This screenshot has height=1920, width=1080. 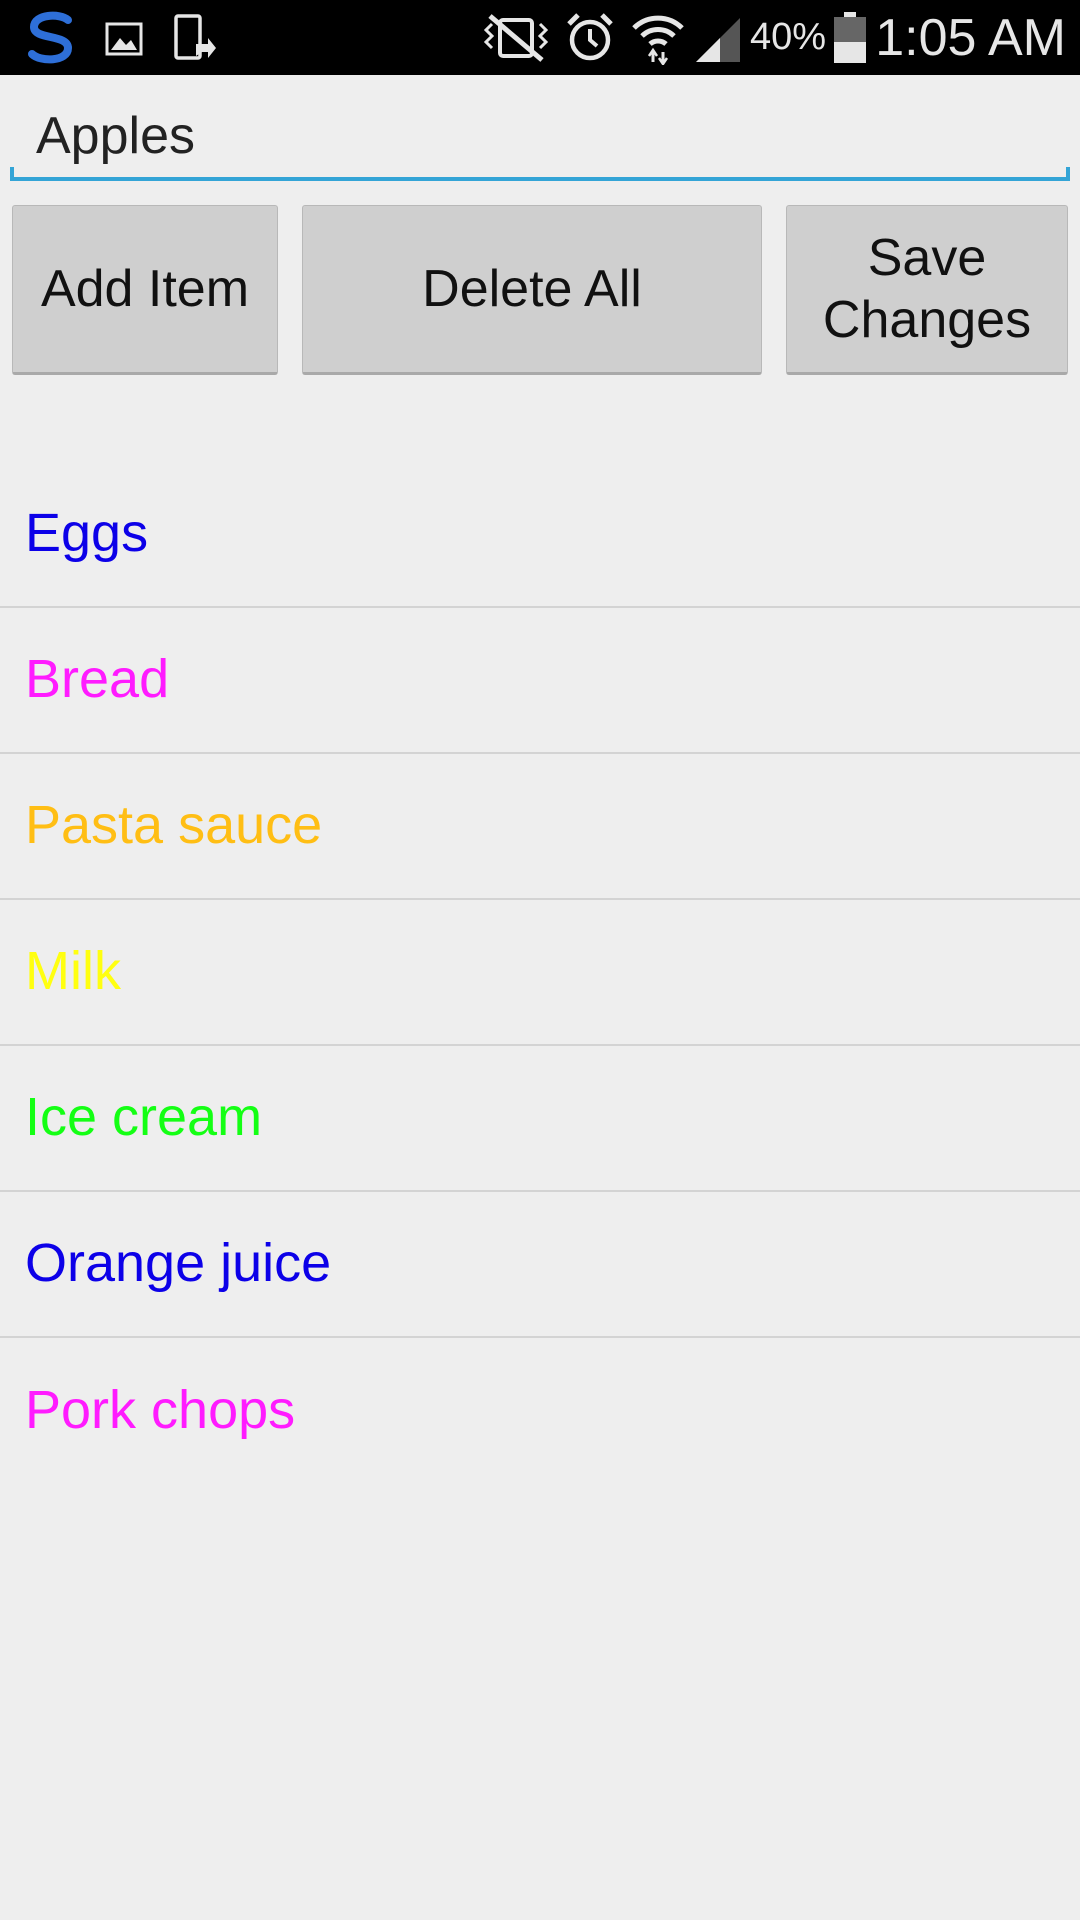 I want to click on alarm-icon, so click(x=590, y=37).